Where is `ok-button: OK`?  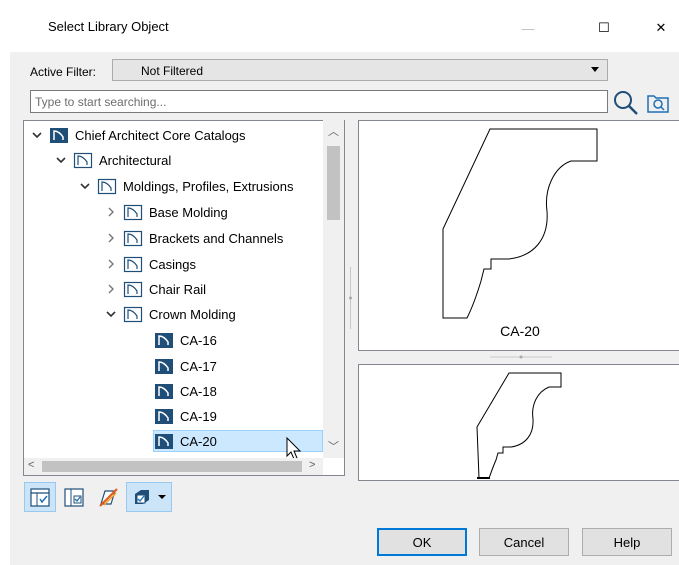 ok-button: OK is located at coordinates (422, 542).